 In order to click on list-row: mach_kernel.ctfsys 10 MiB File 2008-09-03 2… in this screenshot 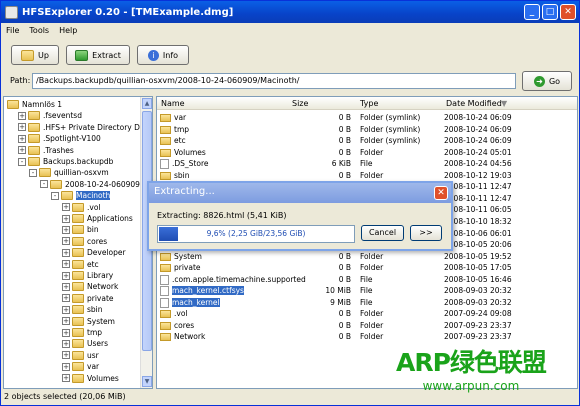, I will do `click(367, 291)`.